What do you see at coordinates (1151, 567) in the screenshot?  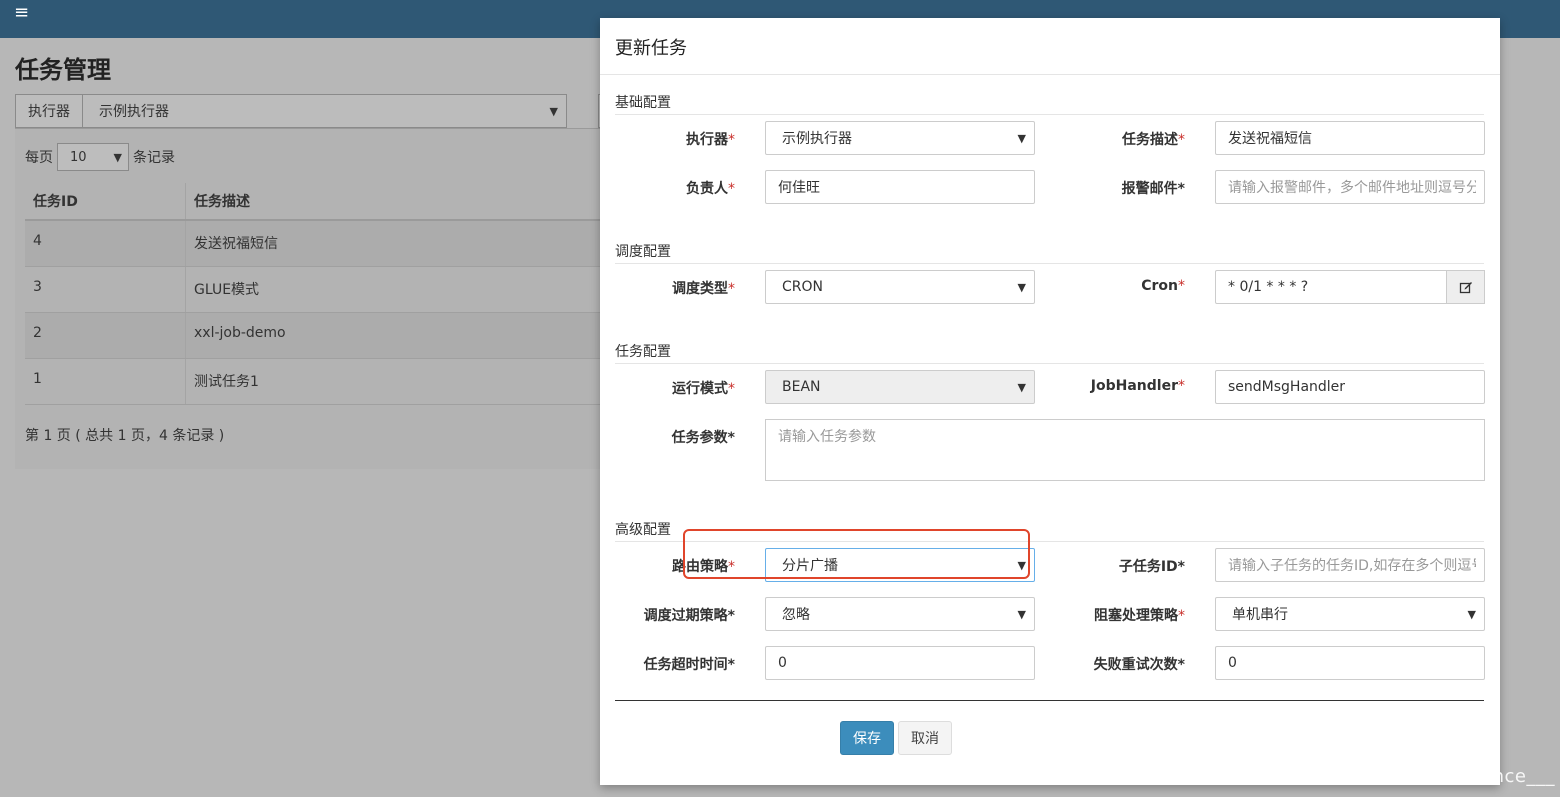 I see `child-job-label: 子任务ID*` at bounding box center [1151, 567].